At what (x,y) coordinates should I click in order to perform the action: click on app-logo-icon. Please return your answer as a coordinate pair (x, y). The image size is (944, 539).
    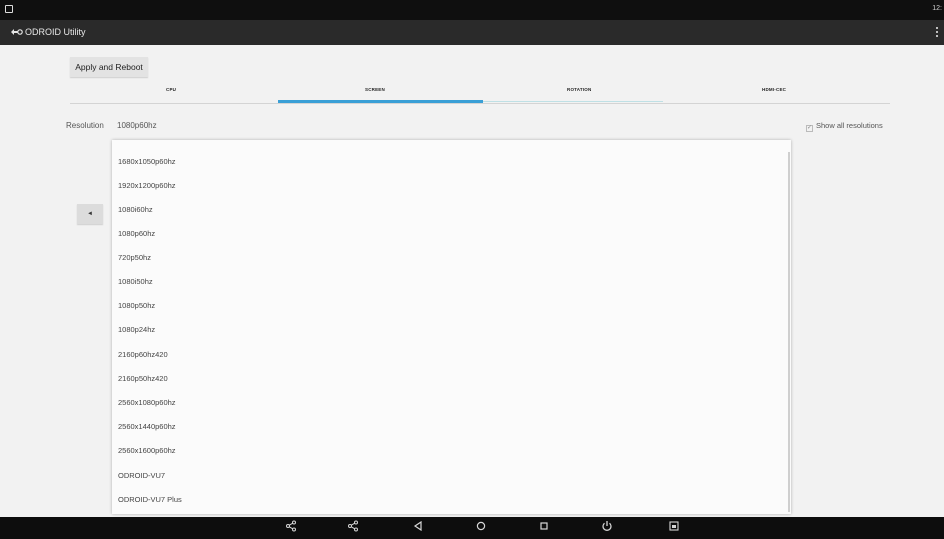
    Looking at the image, I should click on (16, 32).